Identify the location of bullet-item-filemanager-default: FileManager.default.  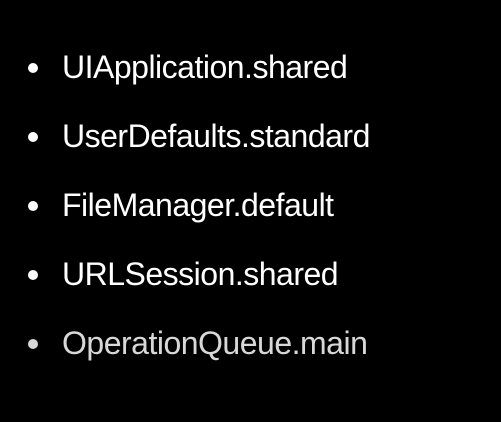
(260, 205).